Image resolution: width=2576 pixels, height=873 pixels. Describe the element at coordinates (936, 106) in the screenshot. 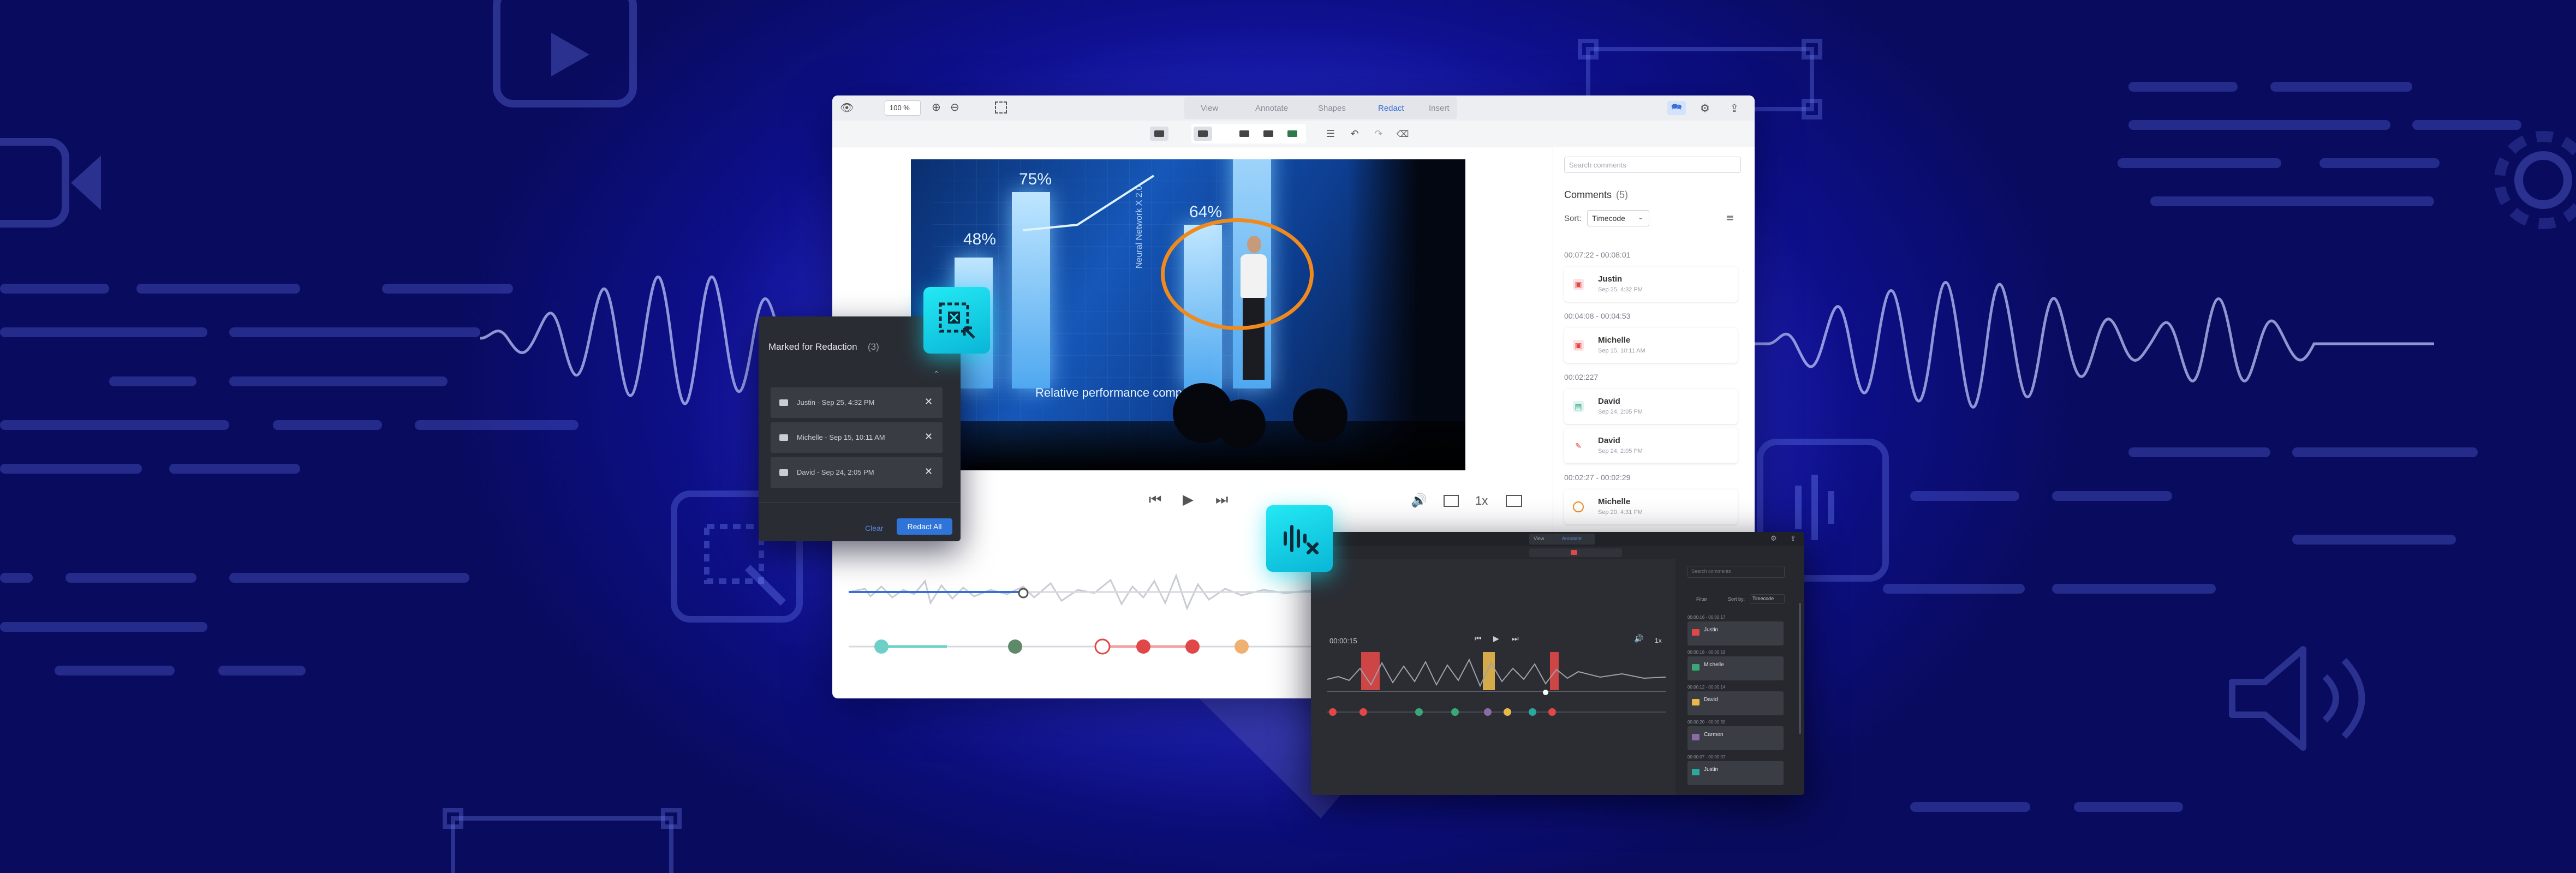

I see `zoom-in-icon: ⊕` at that location.